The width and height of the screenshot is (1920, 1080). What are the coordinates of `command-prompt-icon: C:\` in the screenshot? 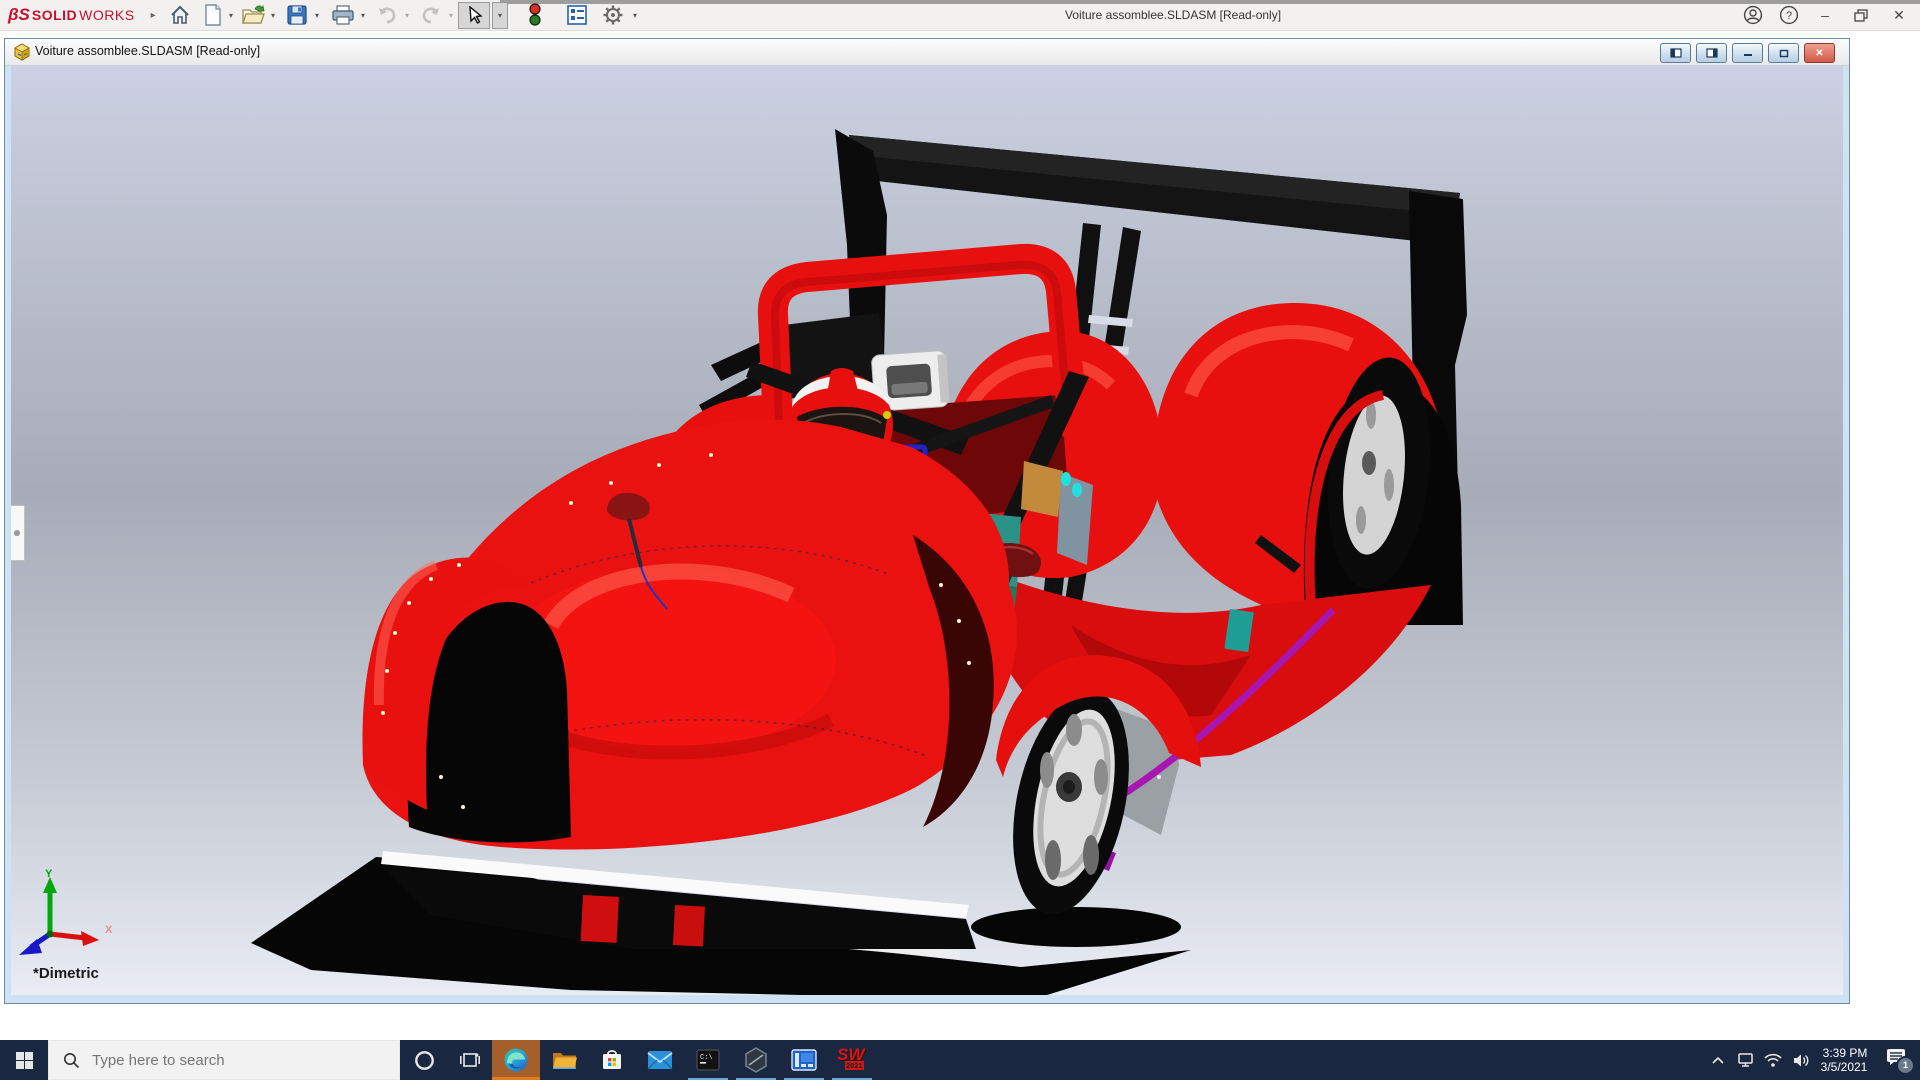 It's located at (708, 1060).